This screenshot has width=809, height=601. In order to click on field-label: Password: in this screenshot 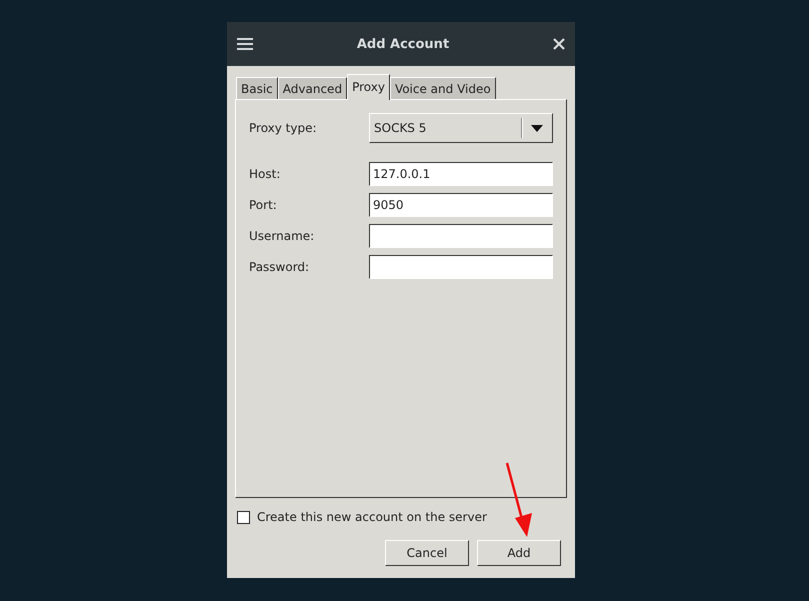, I will do `click(279, 267)`.